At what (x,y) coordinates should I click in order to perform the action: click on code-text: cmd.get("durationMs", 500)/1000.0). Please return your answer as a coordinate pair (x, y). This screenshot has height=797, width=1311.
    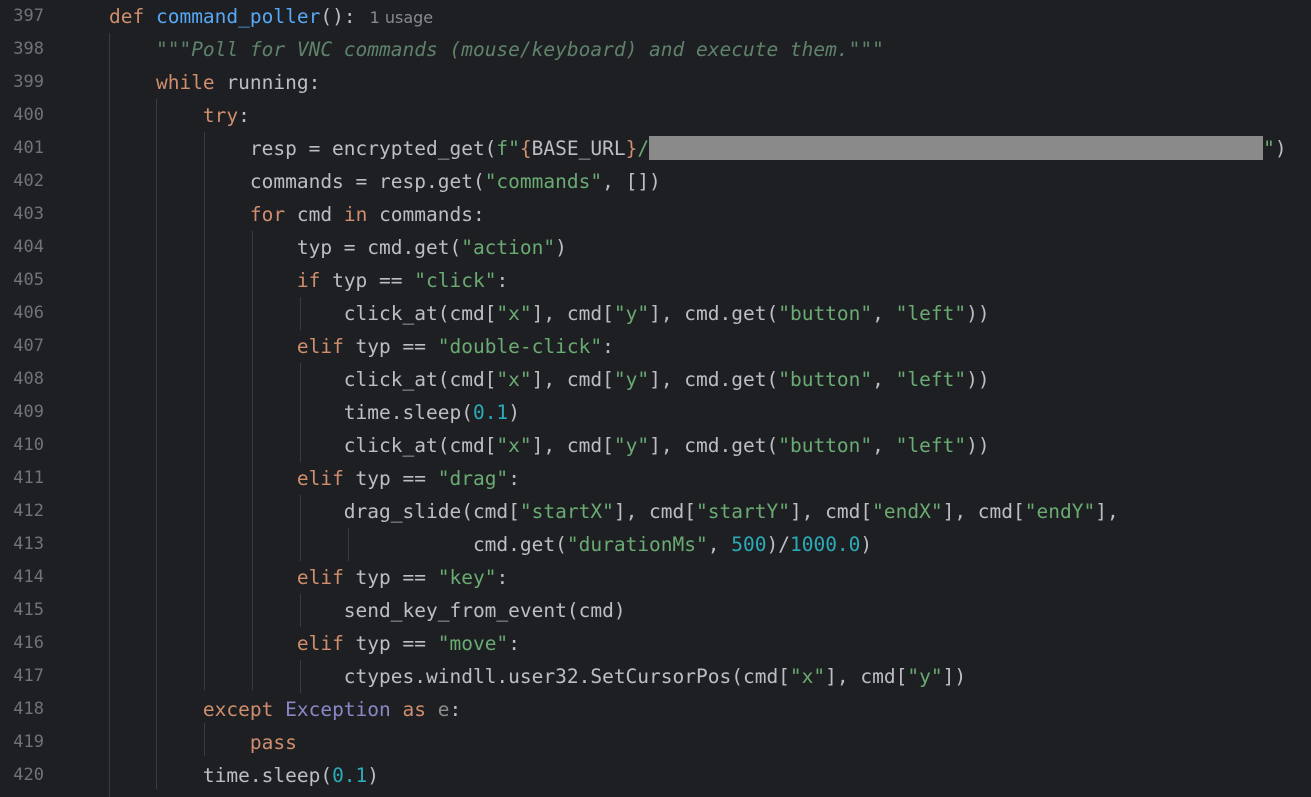
    Looking at the image, I should click on (490, 544).